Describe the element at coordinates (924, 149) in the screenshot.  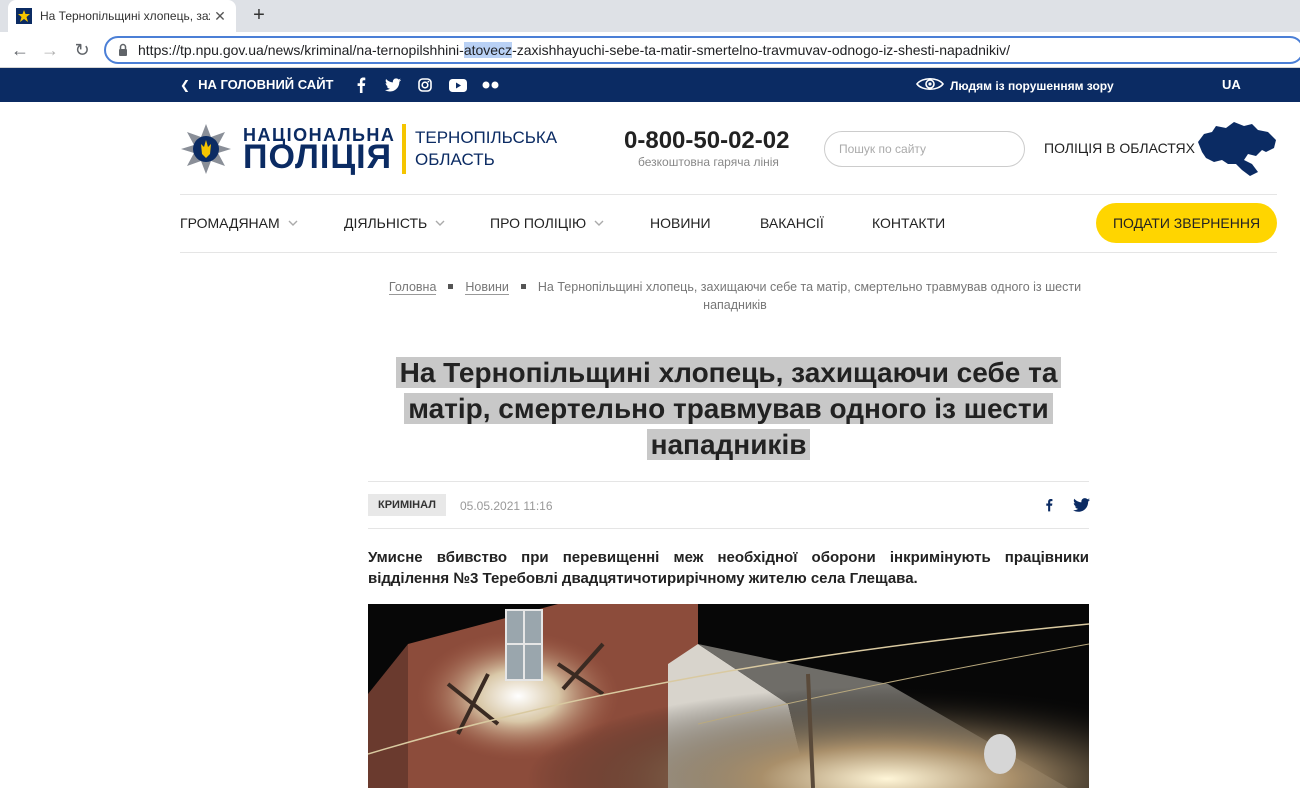
I see `site-search-input` at that location.